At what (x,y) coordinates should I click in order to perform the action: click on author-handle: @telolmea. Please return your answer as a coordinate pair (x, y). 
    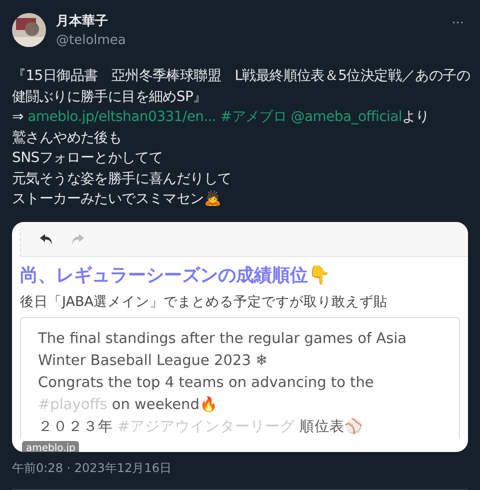
    Looking at the image, I should click on (247, 40).